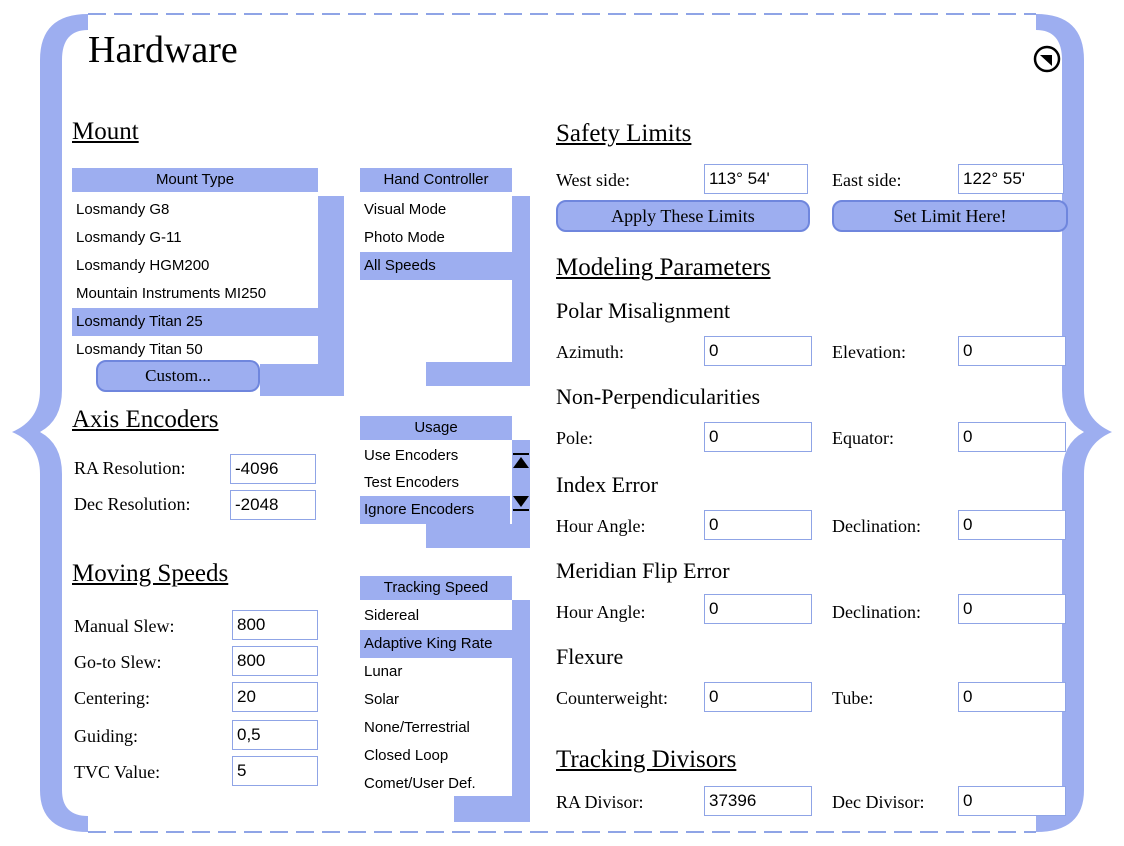  What do you see at coordinates (195, 210) in the screenshot?
I see `mount-item: Losmandy G8` at bounding box center [195, 210].